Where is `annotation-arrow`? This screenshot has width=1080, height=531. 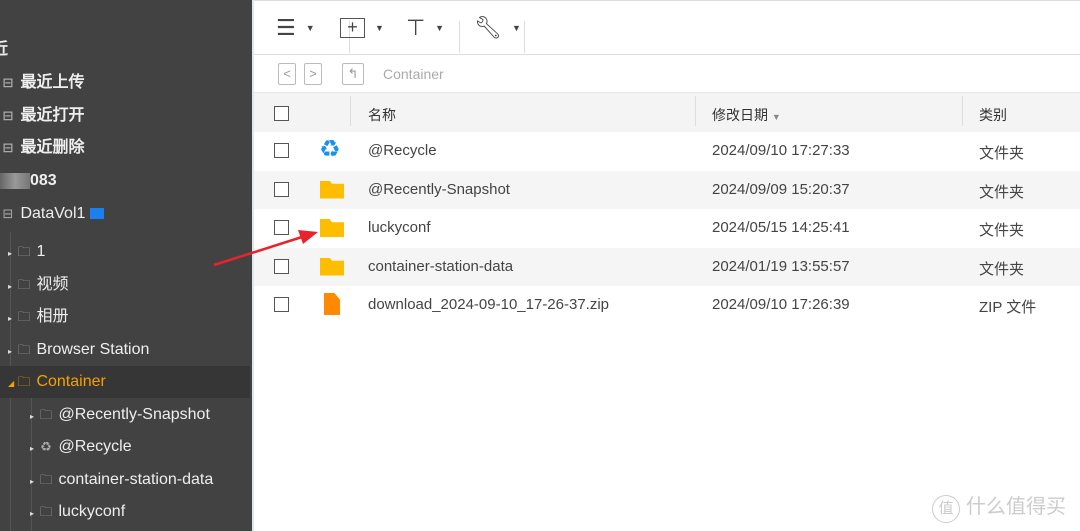 annotation-arrow is located at coordinates (265, 248).